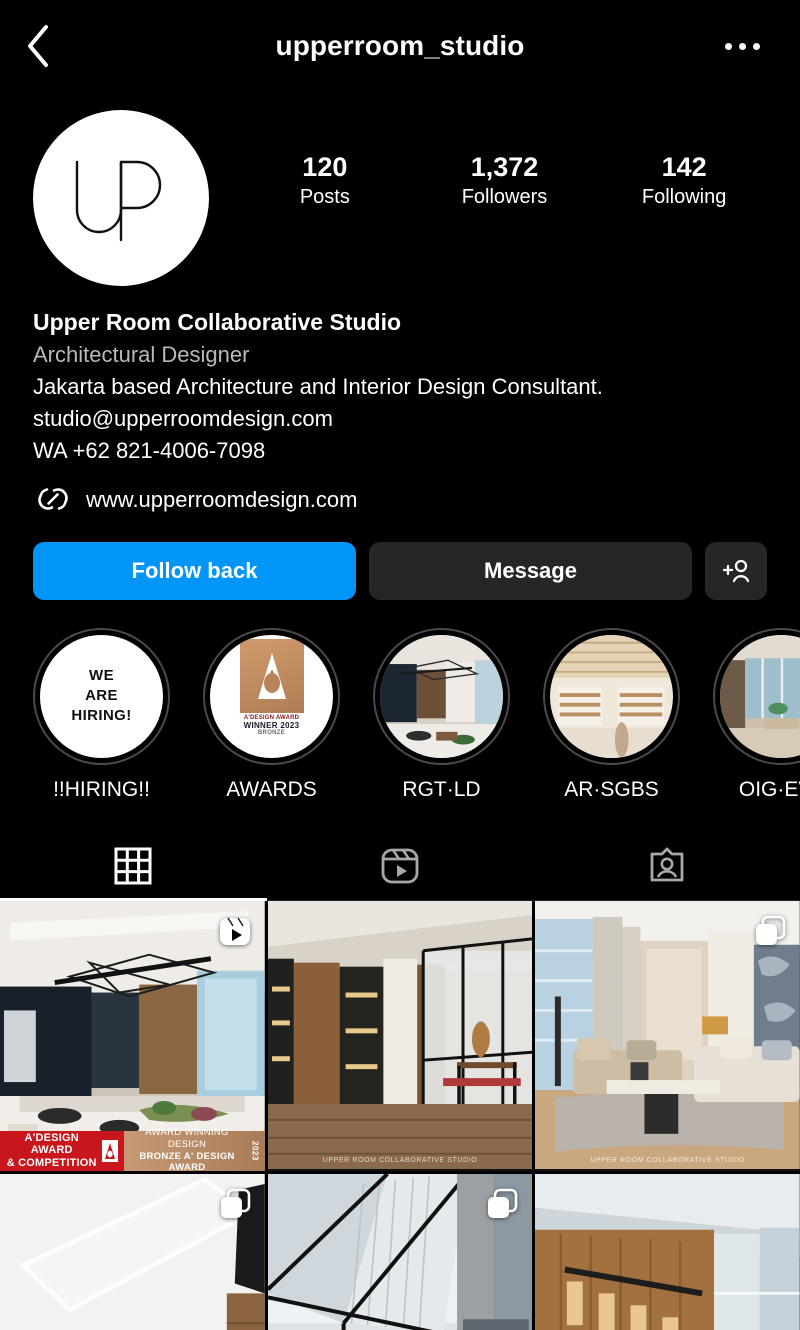  I want to click on highlight-cover: WE ARE HIRING!, so click(101, 696).